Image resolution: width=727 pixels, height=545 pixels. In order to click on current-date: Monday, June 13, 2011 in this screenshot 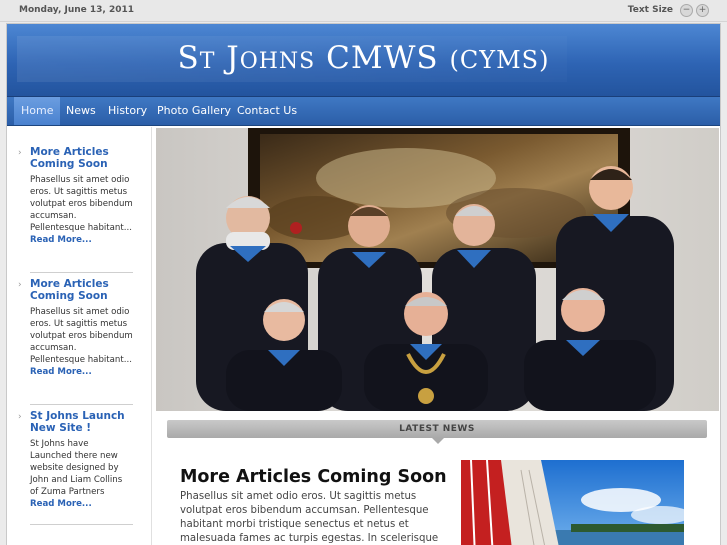, I will do `click(77, 10)`.